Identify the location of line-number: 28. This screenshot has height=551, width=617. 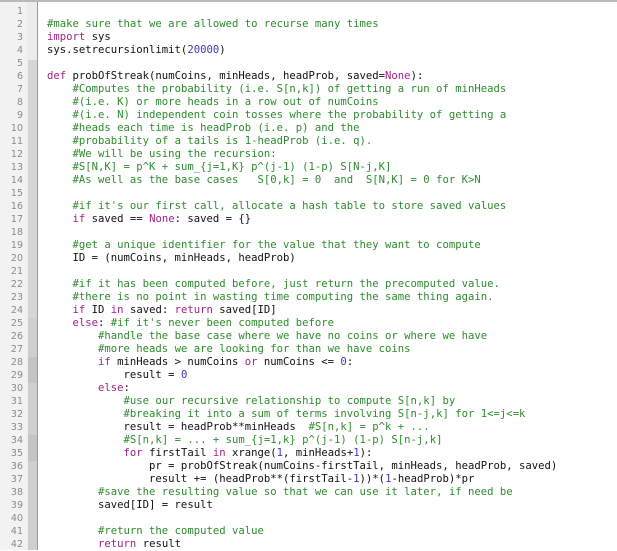
(16, 362).